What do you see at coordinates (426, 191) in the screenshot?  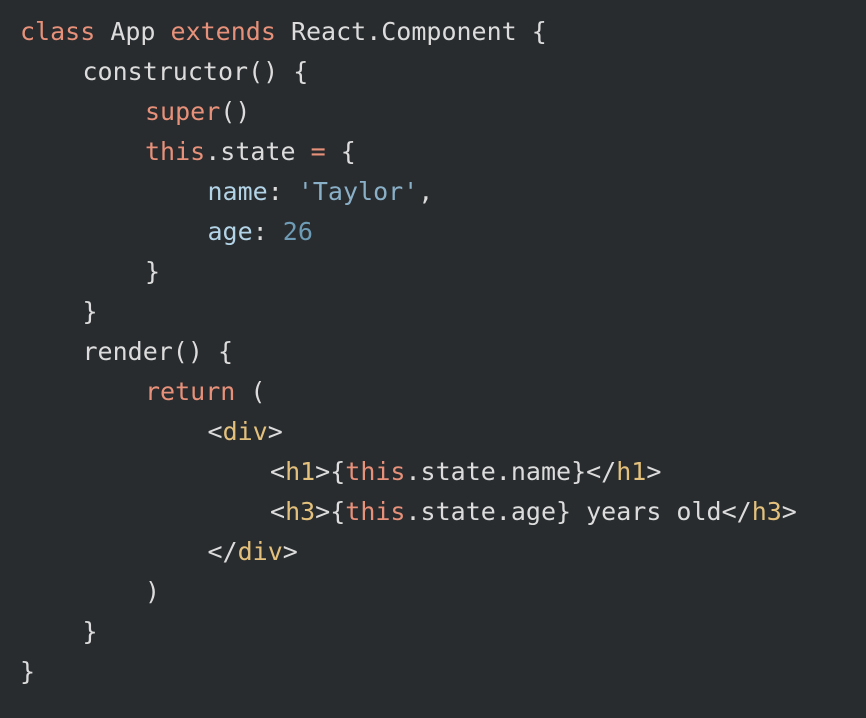 I see `code-token-plain: ,` at bounding box center [426, 191].